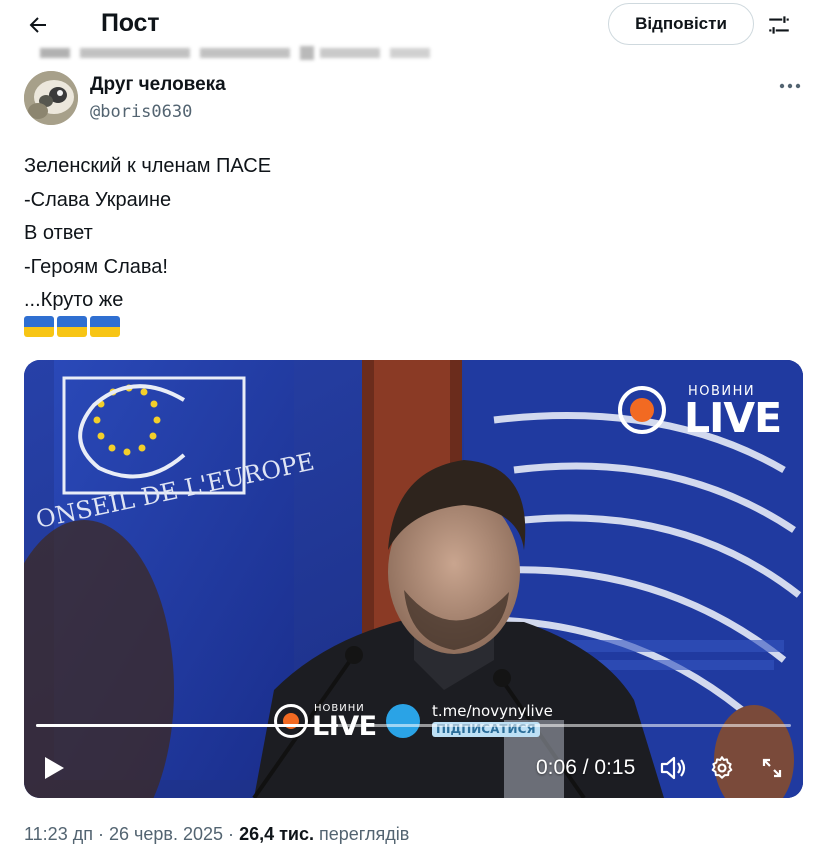 The width and height of the screenshot is (823, 864). I want to click on play-icon, so click(54, 768).